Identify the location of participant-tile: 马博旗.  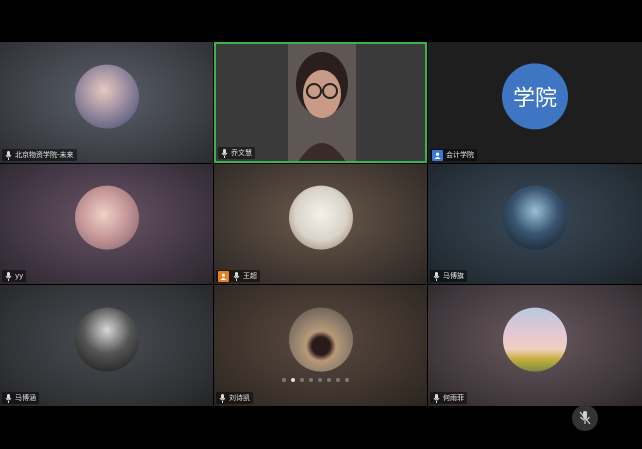
(535, 224).